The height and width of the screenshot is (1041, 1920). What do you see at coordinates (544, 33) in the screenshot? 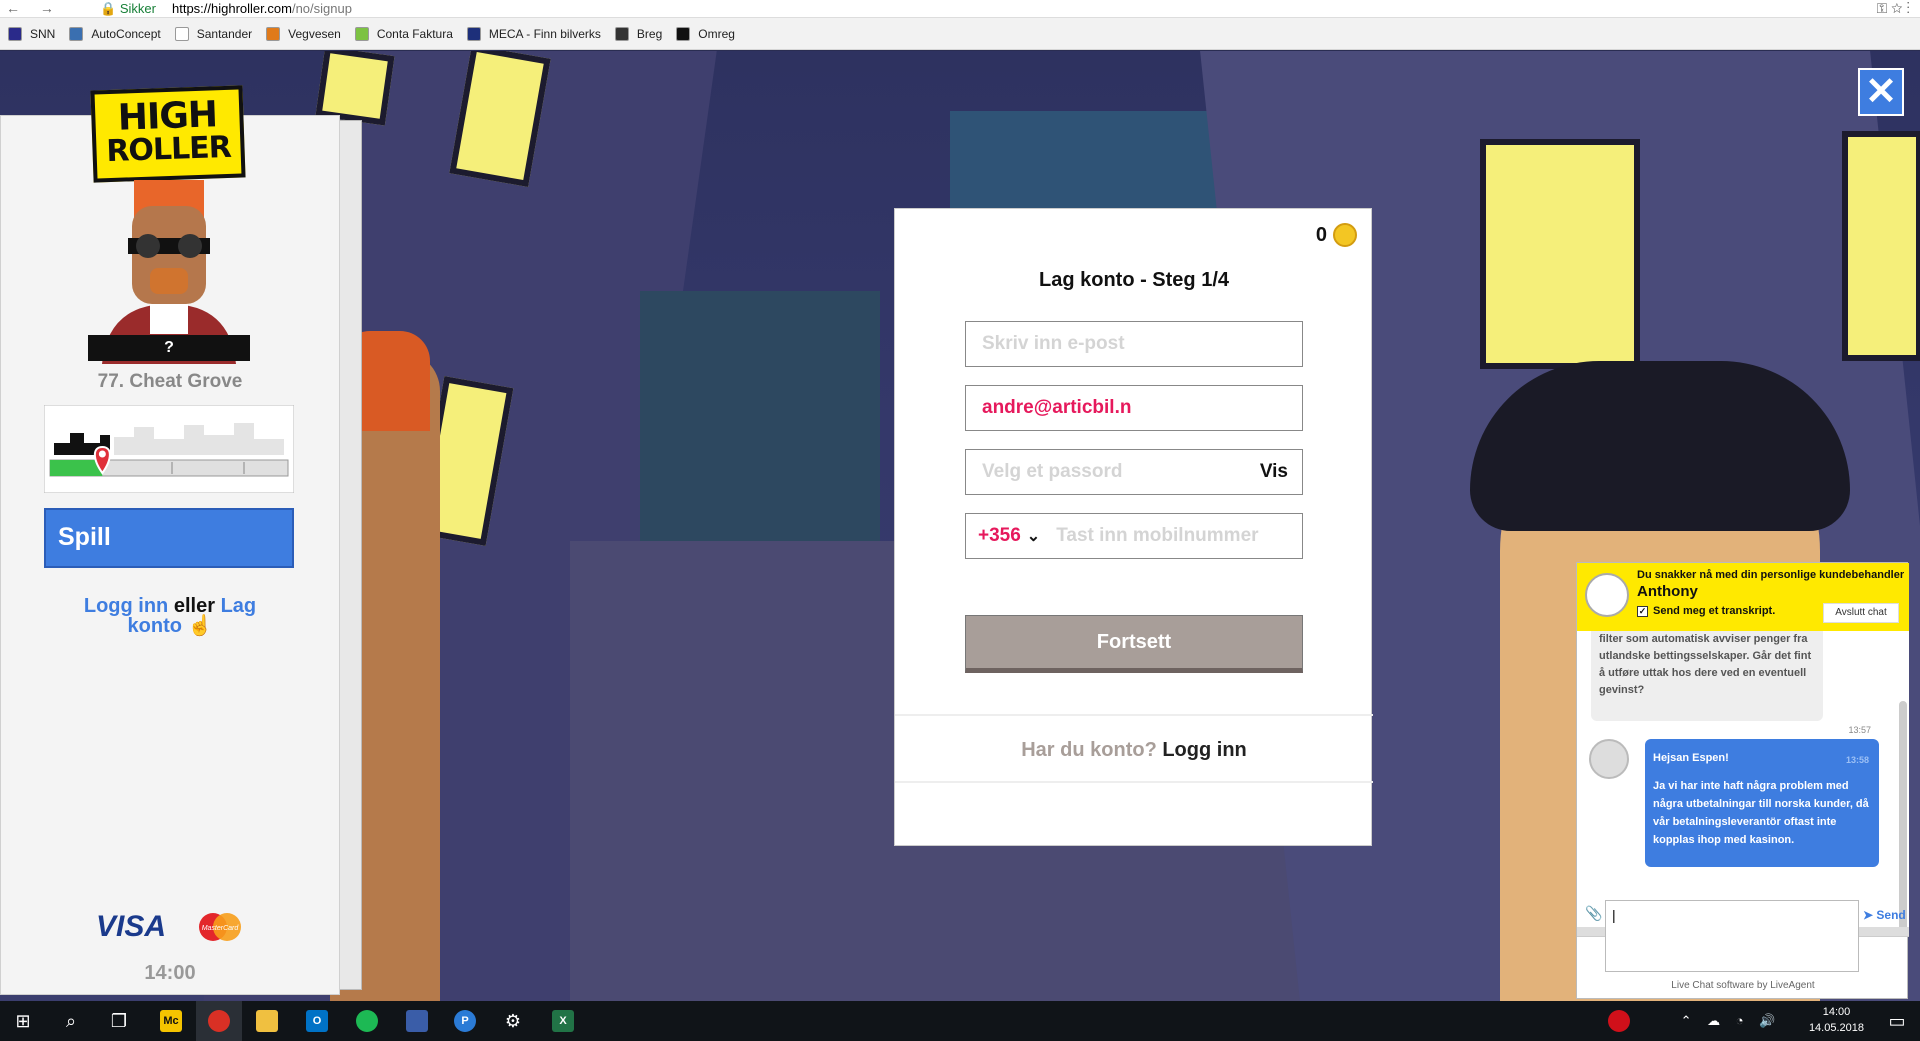
I see `bookmark-label: MECA - Finn bilverks` at bounding box center [544, 33].